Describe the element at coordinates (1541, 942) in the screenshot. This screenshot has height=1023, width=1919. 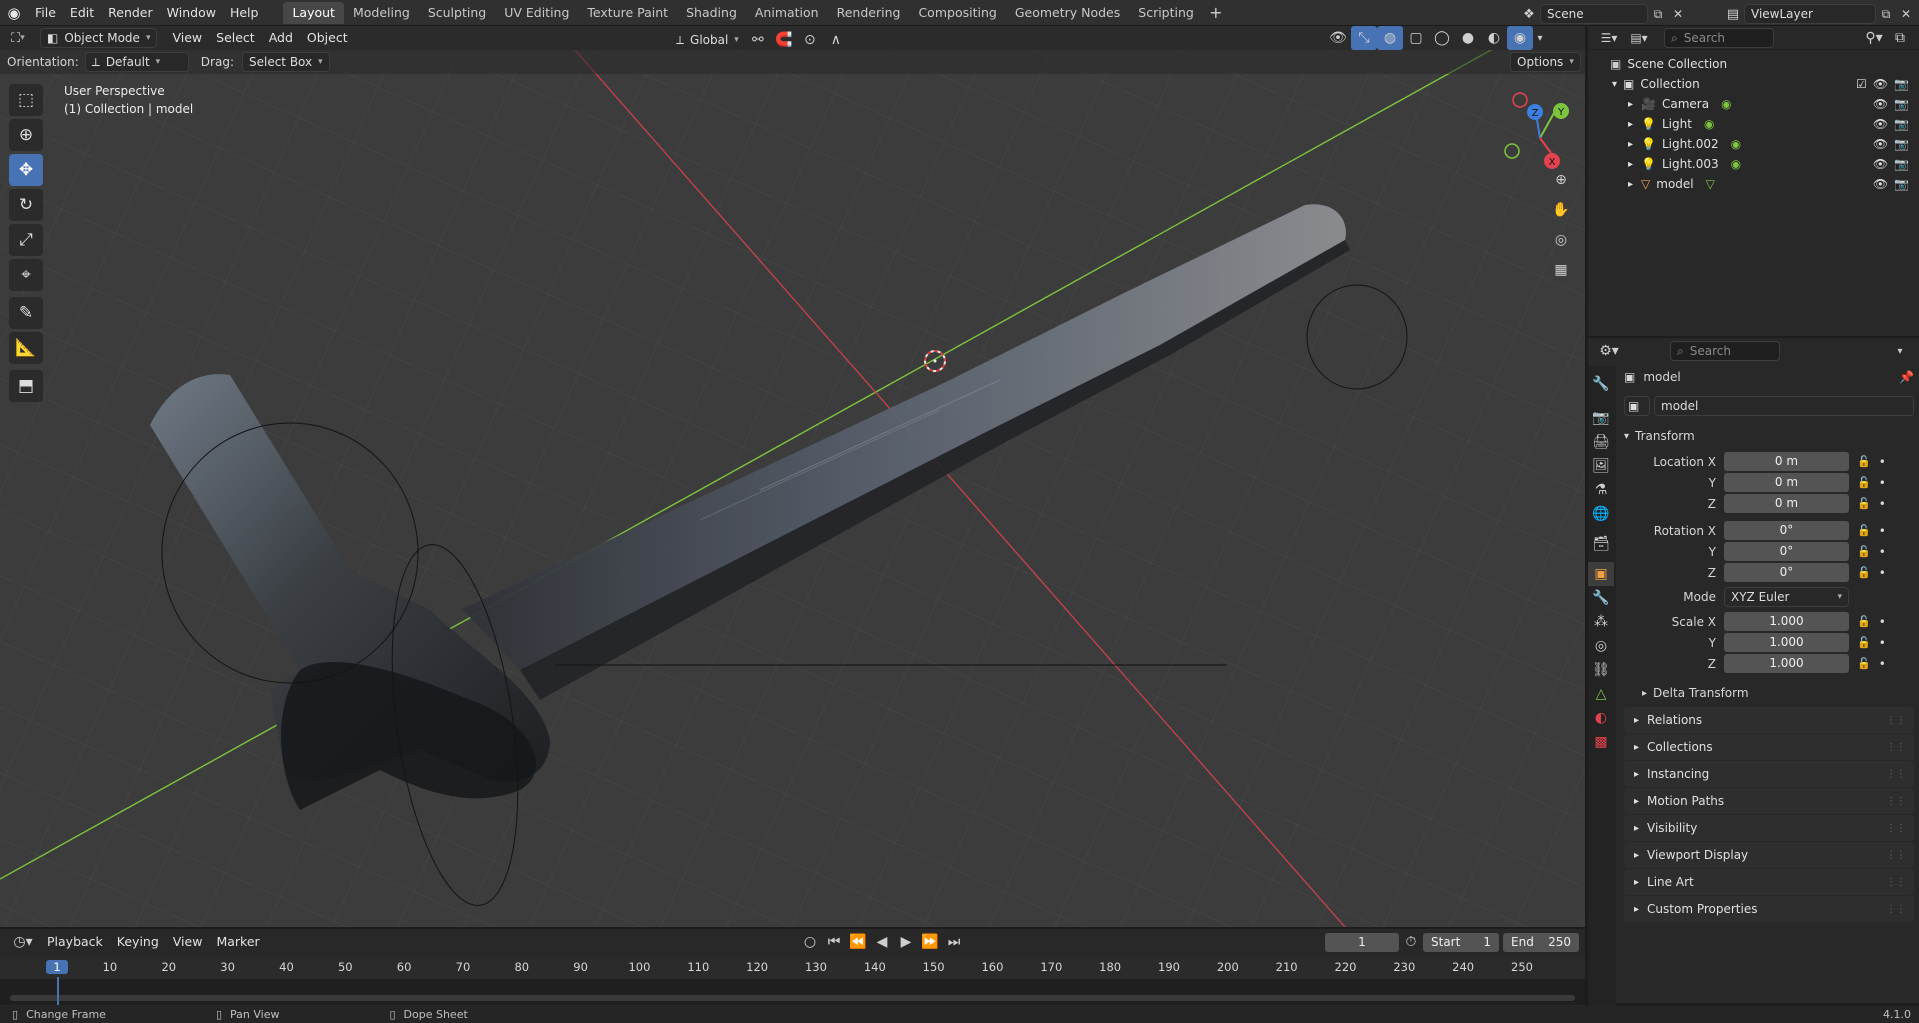
I see `end-frame-field: End 250` at that location.